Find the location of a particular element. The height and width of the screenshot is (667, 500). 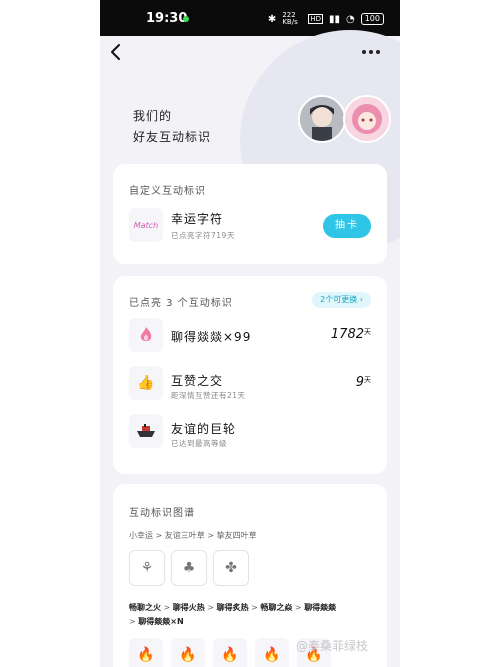

chevron-right-icon: › is located at coordinates (361, 299).